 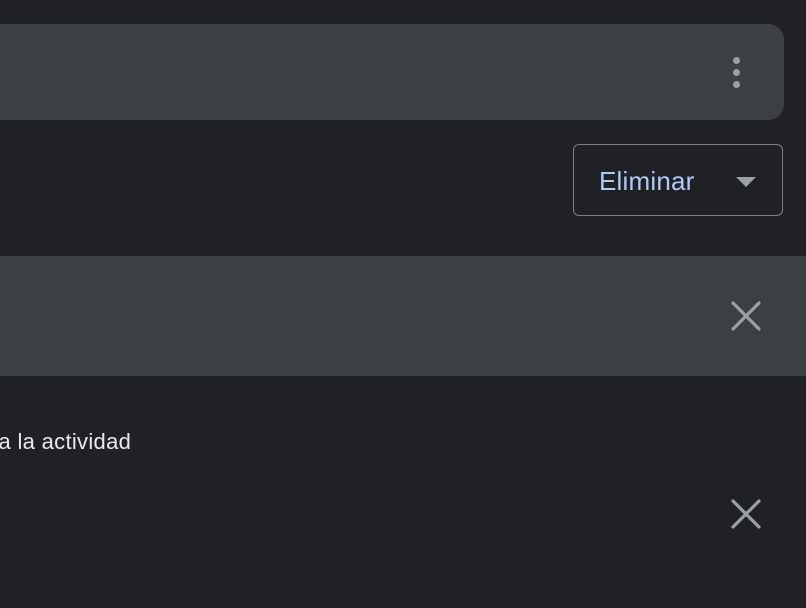 I want to click on arrow-drop-down-icon, so click(x=746, y=182).